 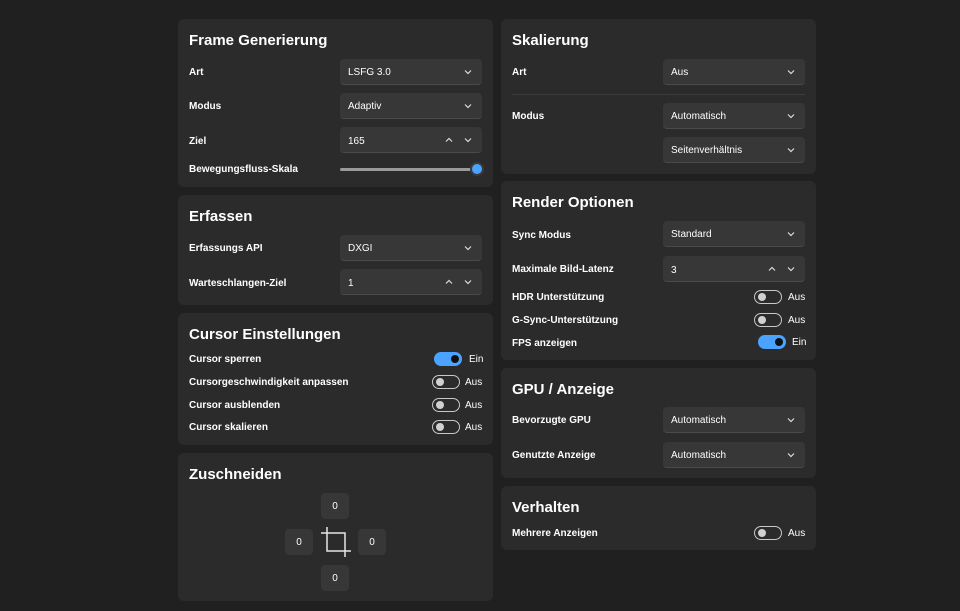 What do you see at coordinates (265, 334) in the screenshot?
I see `cursor-settings-title: Cursor Einstellungen` at bounding box center [265, 334].